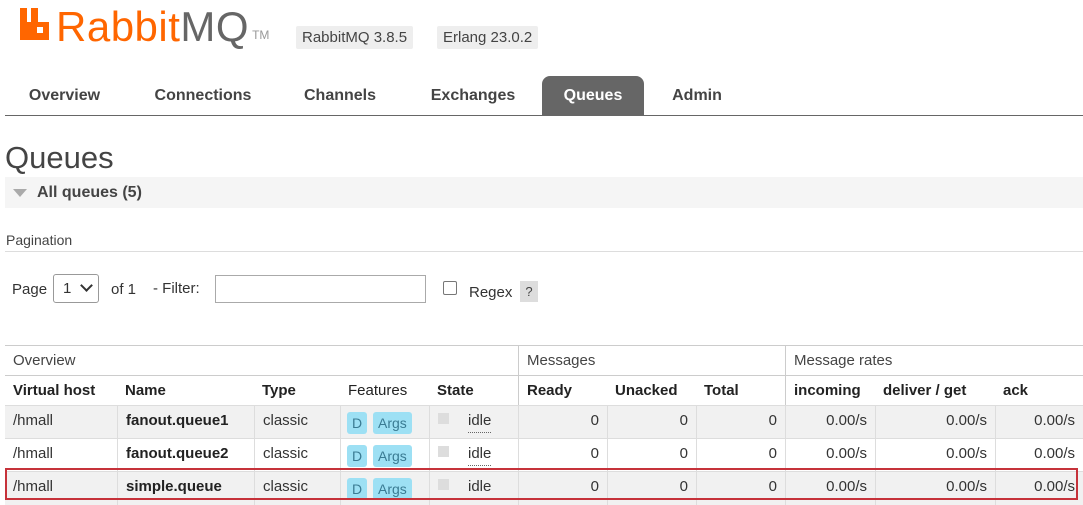 The image size is (1083, 505). I want to click on queue-name-link: simple.queue, so click(185, 488).